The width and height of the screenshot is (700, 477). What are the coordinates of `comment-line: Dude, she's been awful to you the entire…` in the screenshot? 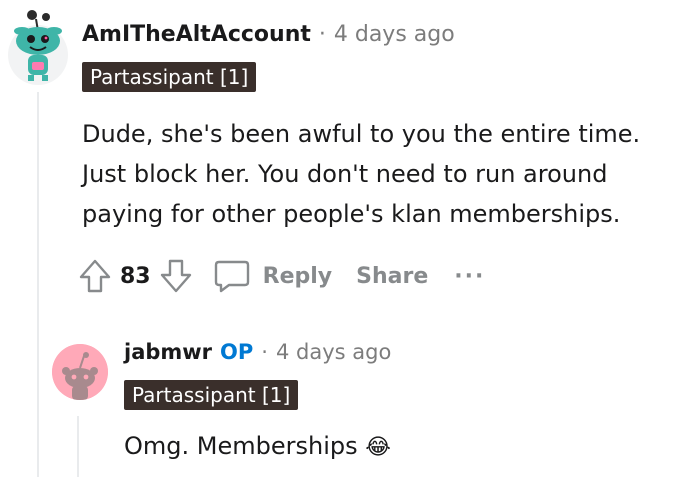 It's located at (361, 134).